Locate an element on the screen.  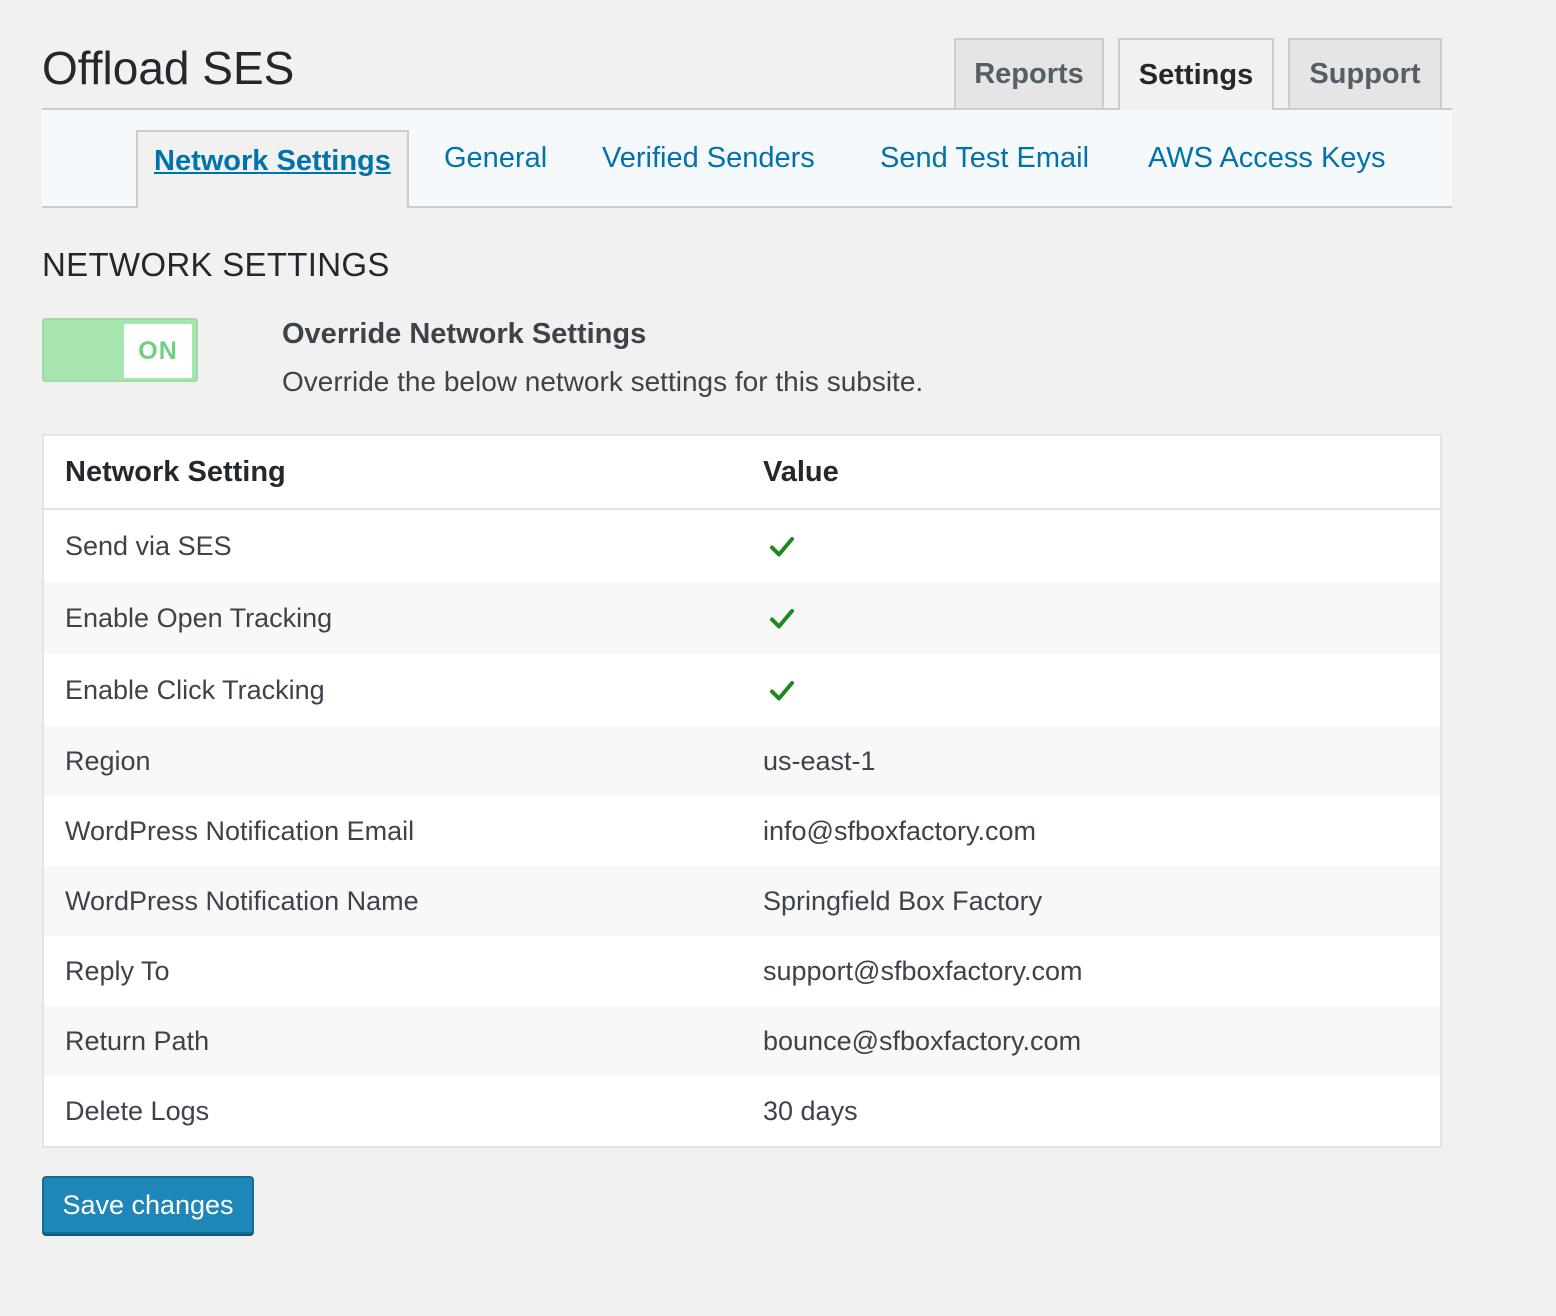
column-header-setting: Network Setting is located at coordinates (392, 472).